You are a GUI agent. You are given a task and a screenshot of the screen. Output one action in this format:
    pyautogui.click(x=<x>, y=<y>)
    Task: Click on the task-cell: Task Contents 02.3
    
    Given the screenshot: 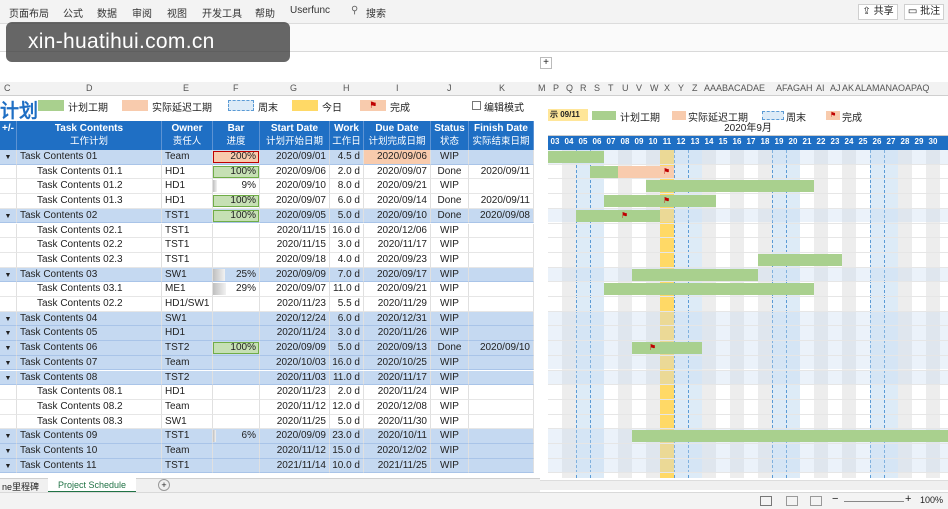 What is the action you would take?
    pyautogui.click(x=89, y=260)
    